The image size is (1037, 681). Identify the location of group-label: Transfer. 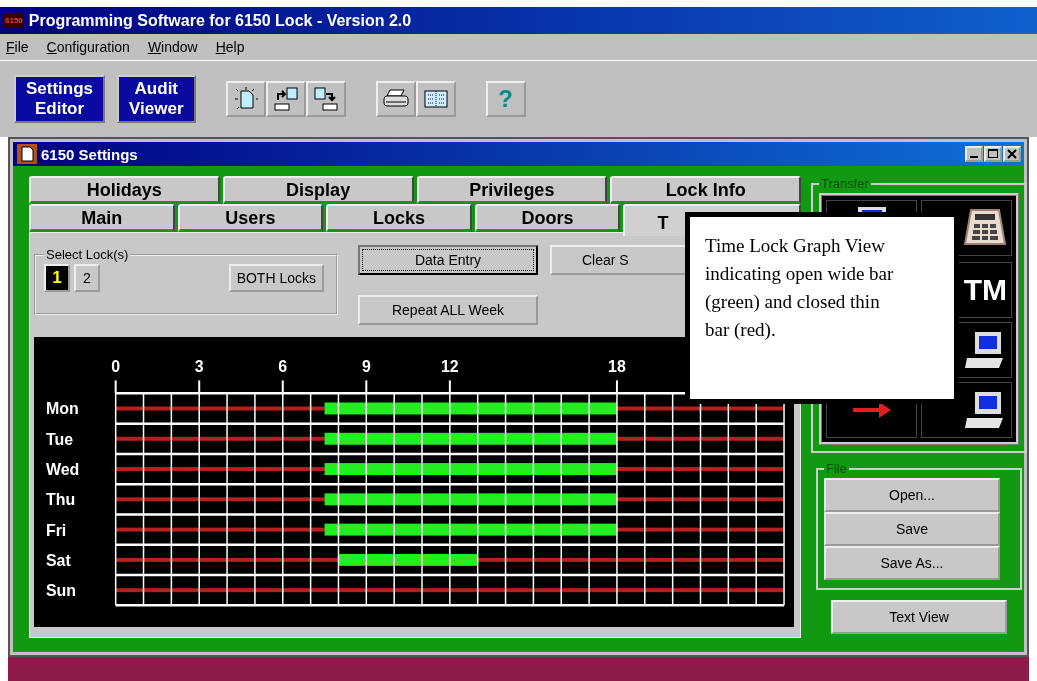
(845, 183).